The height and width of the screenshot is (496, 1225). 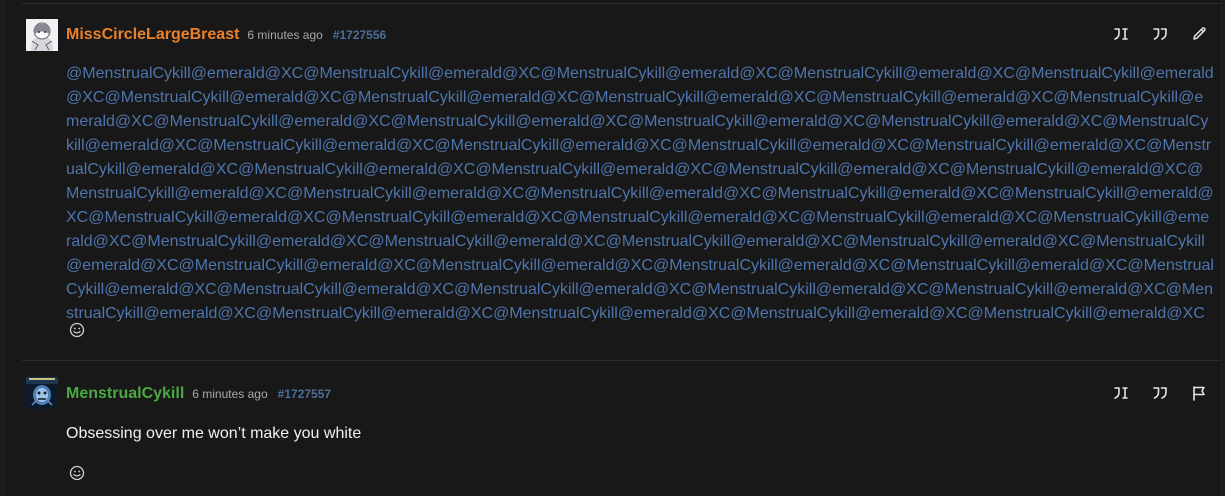 I want to click on post-id-link: #1727556, so click(x=359, y=35).